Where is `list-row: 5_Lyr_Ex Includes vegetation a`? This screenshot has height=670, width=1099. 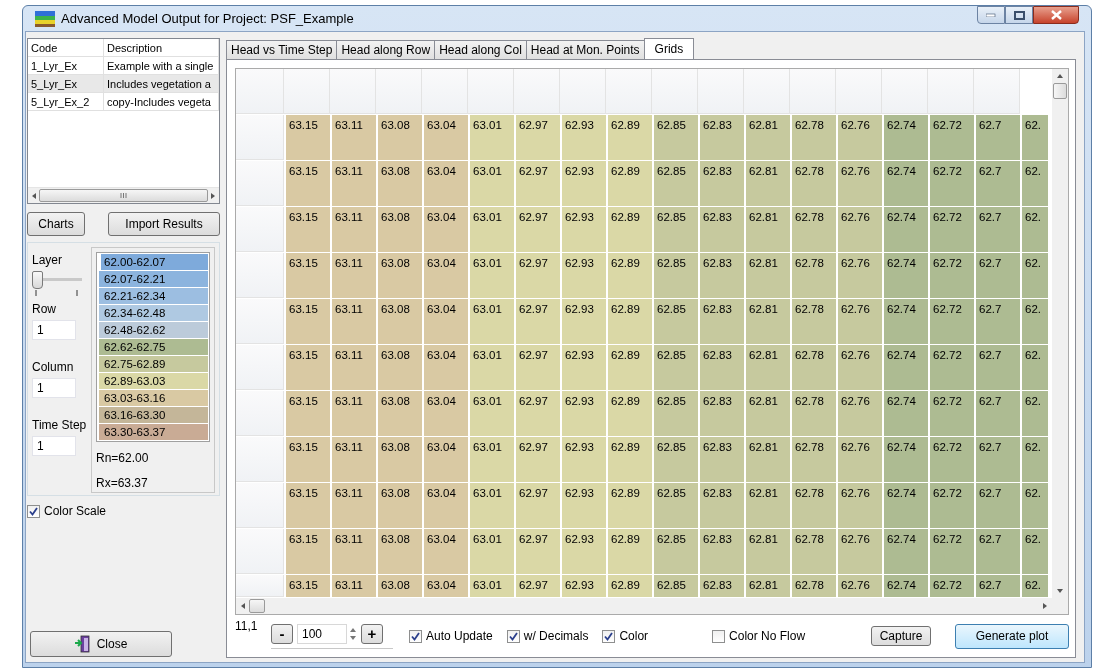
list-row: 5_Lyr_Ex Includes vegetation a is located at coordinates (123, 84).